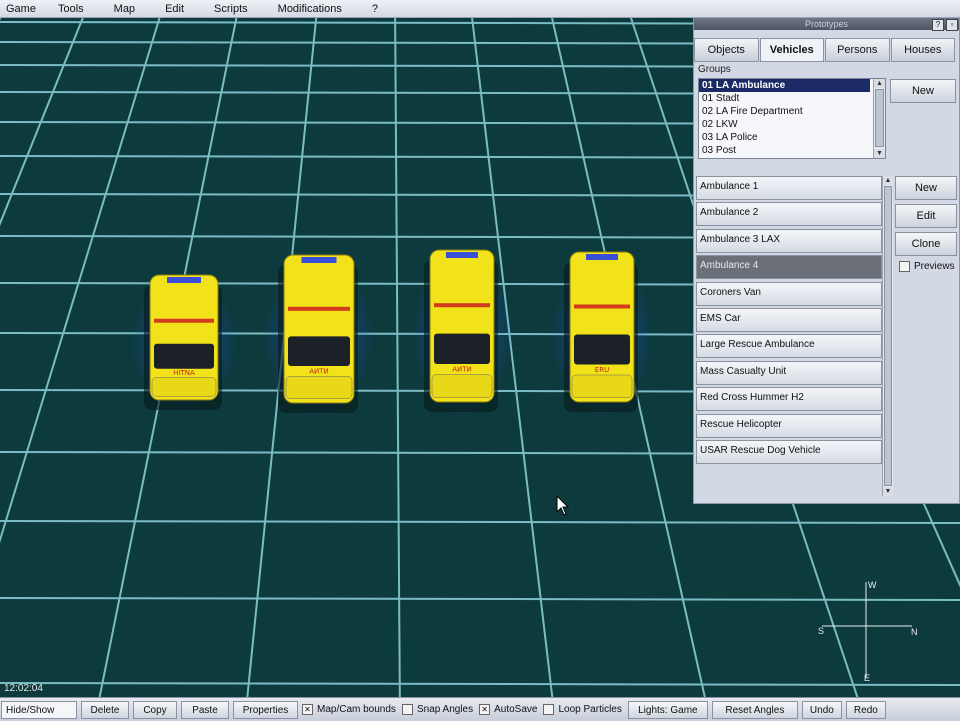 The image size is (960, 721). What do you see at coordinates (952, 25) in the screenshot?
I see `panel-close-icon: ▫` at bounding box center [952, 25].